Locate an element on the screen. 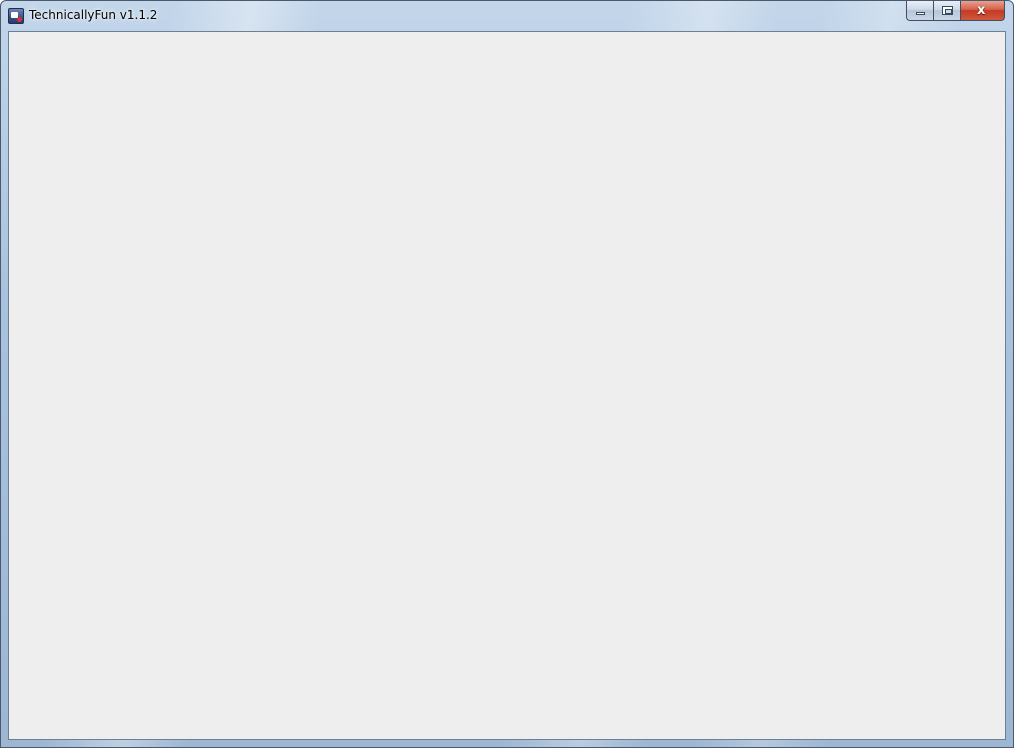 The width and height of the screenshot is (1014, 748). maximize-icon is located at coordinates (947, 10).